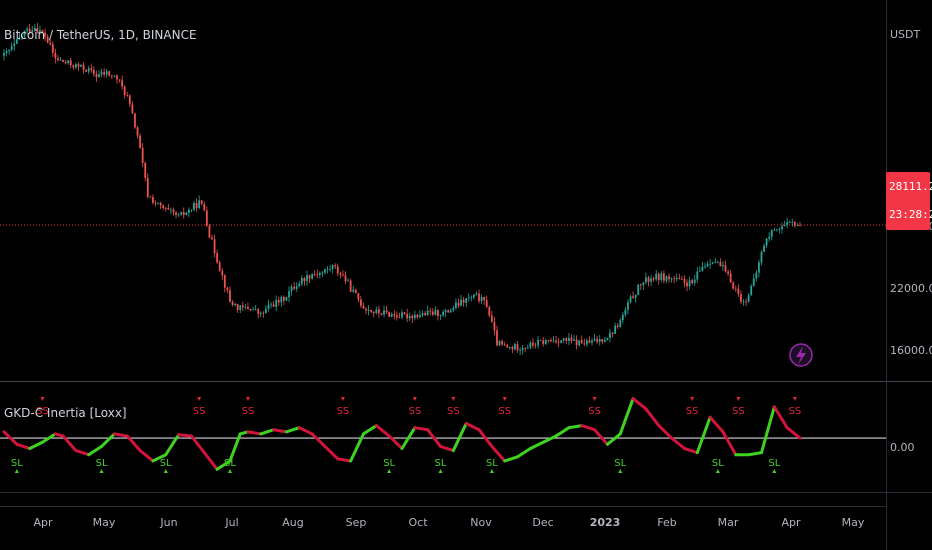 The width and height of the screenshot is (932, 550). I want to click on alert-button, so click(801, 355).